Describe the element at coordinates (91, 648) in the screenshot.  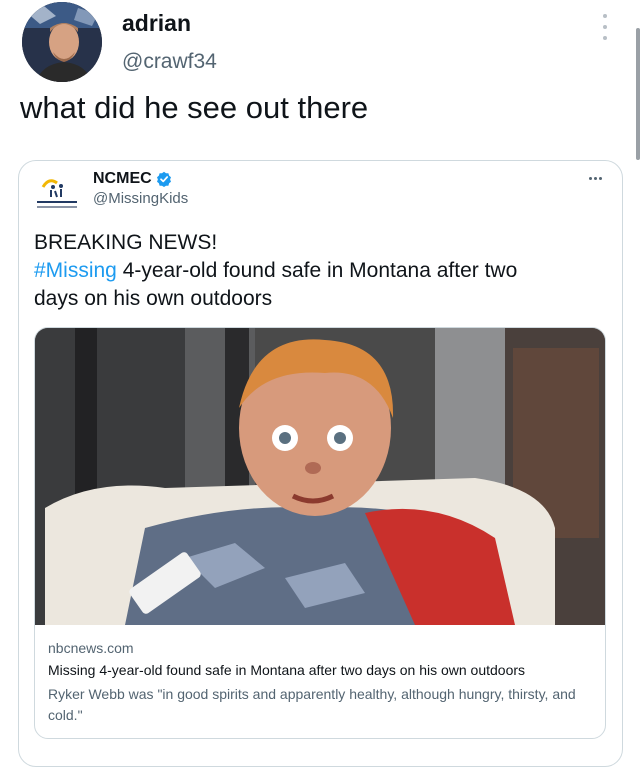
I see `card-domain: nbcnews.com` at that location.